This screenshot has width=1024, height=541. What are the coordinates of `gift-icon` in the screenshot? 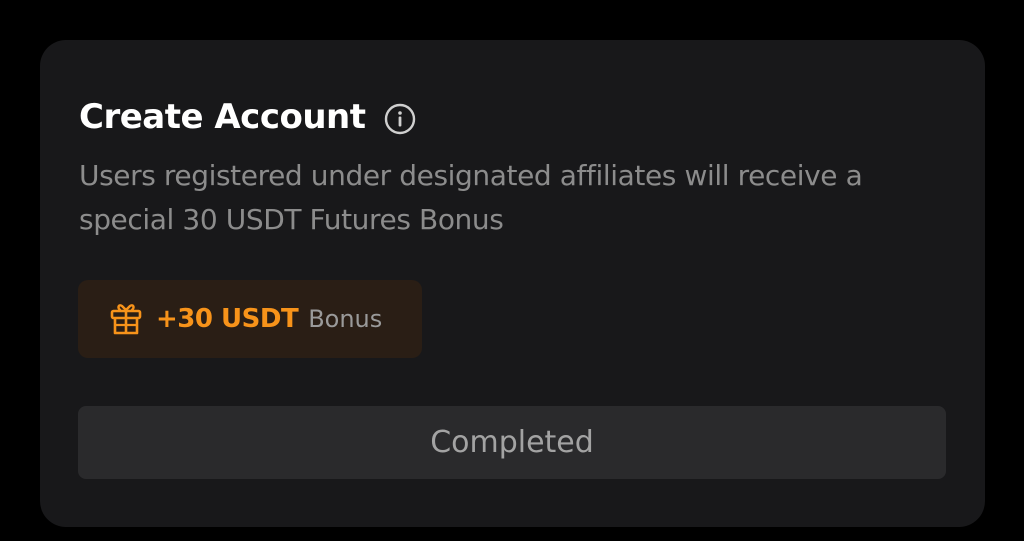 It's located at (126, 319).